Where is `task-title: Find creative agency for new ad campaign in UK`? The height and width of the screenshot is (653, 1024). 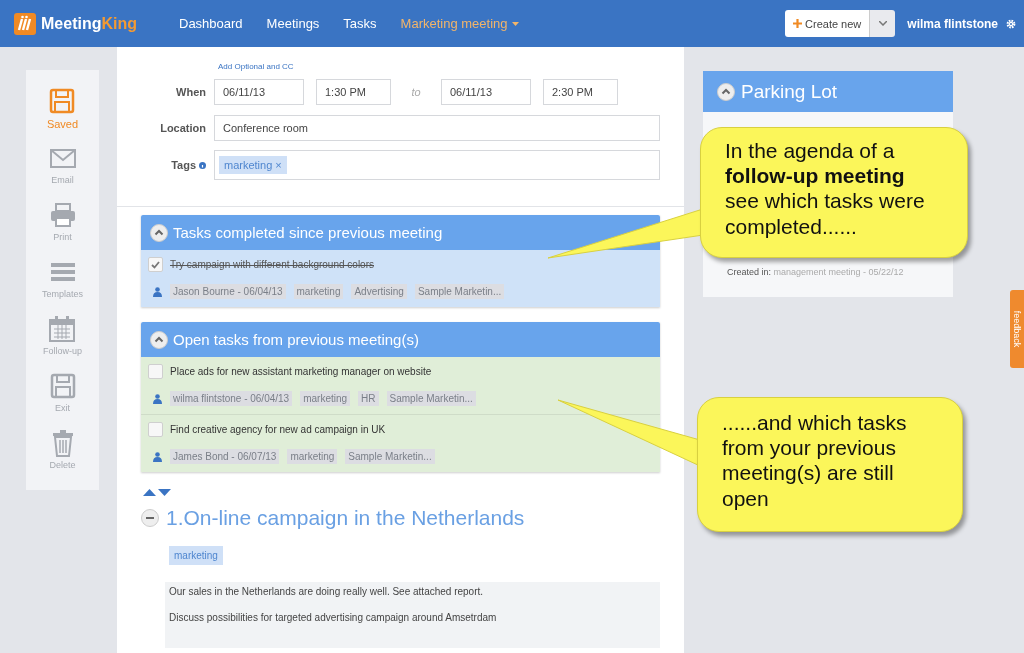
task-title: Find creative agency for new ad campaign in UK is located at coordinates (278, 429).